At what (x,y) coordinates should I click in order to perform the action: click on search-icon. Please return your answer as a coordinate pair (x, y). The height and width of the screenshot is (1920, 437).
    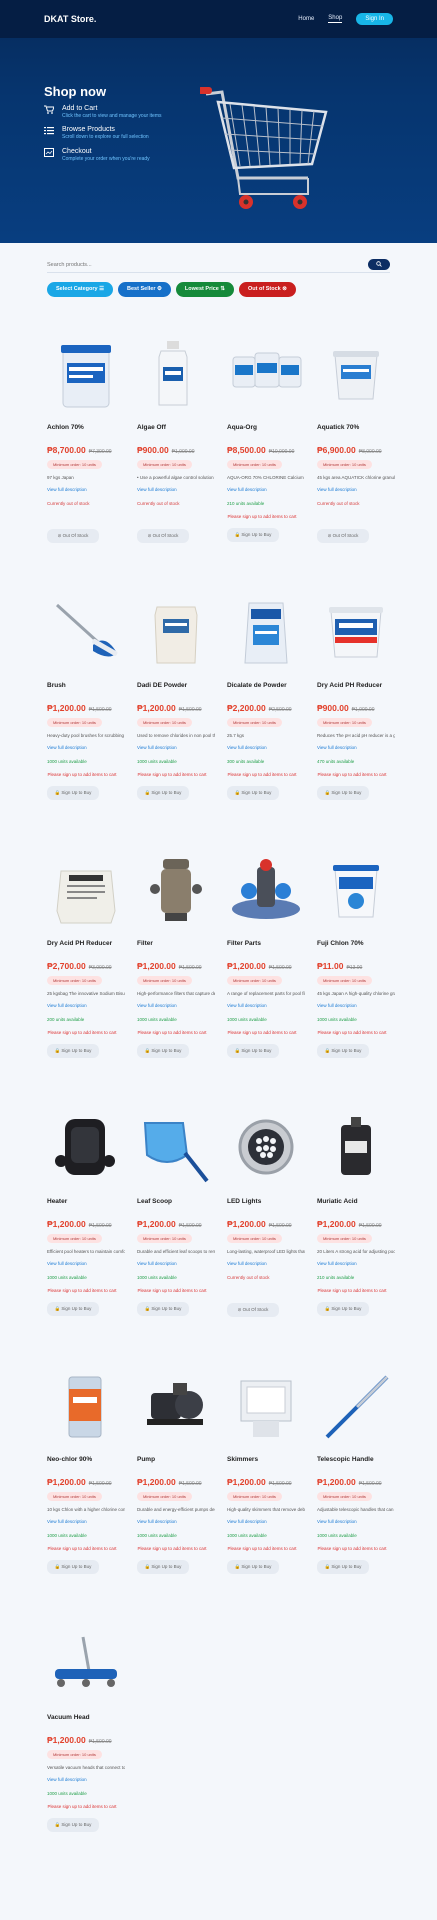
    Looking at the image, I should click on (379, 264).